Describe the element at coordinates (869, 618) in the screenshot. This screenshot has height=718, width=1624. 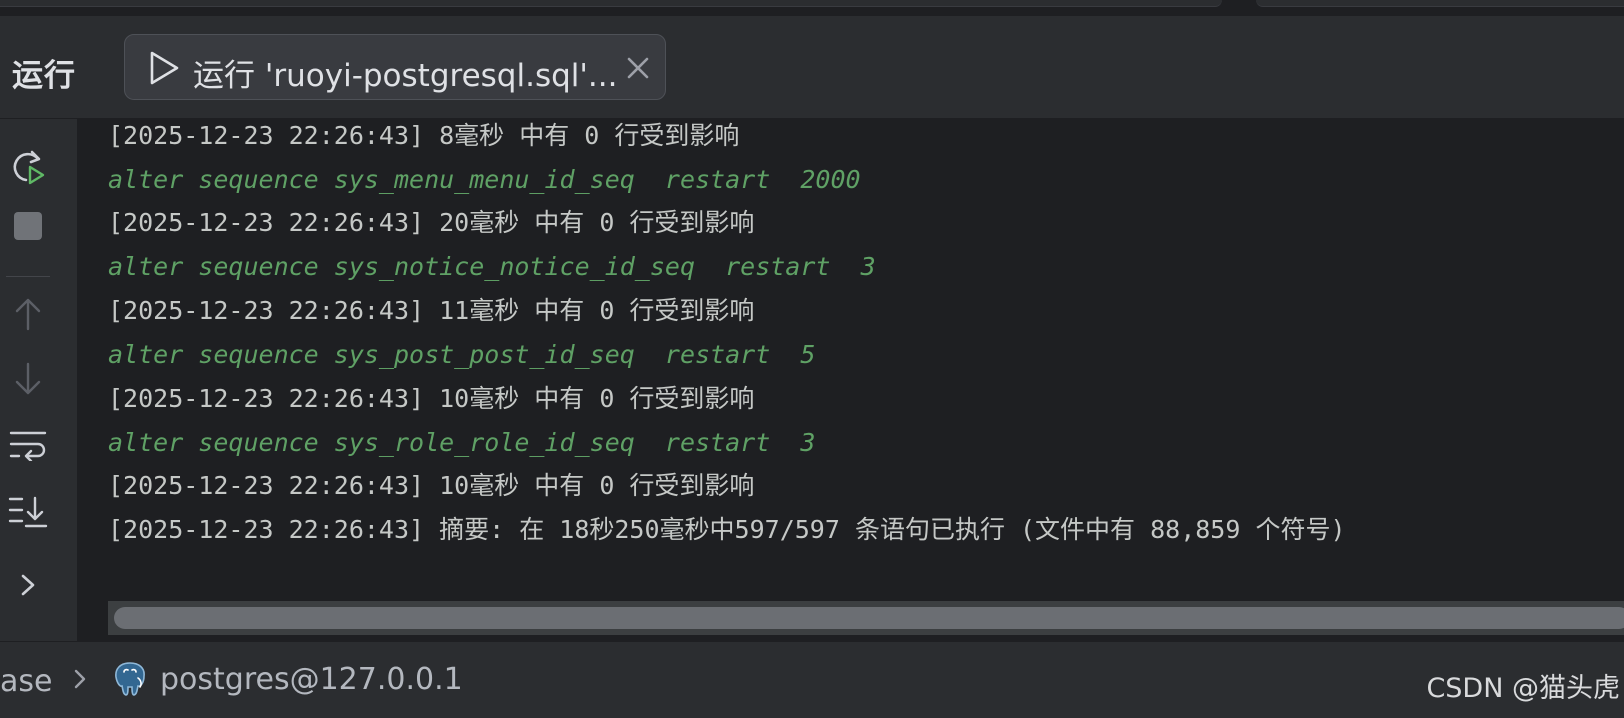
I see `scrollbar-thumb` at that location.